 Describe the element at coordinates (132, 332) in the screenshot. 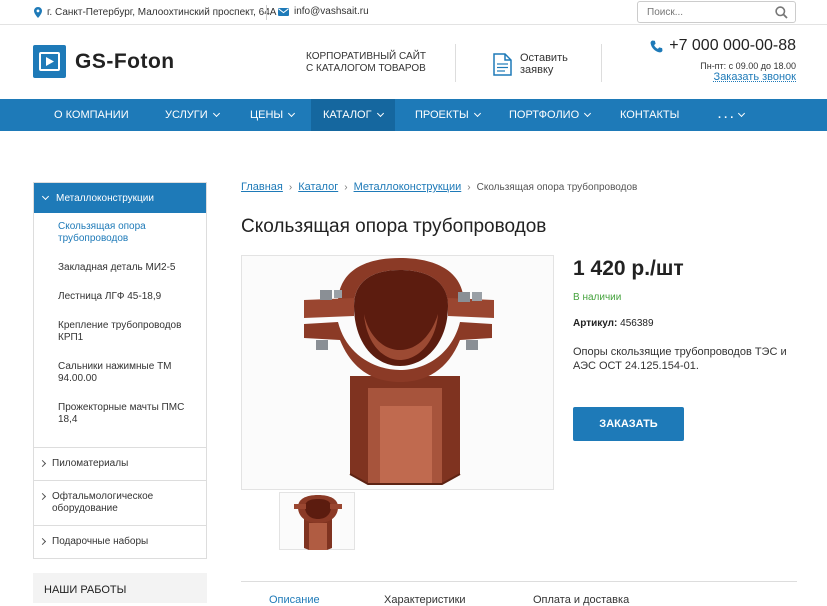

I see `sidebar-subitem: Крепление трубопроводов КРП1` at that location.